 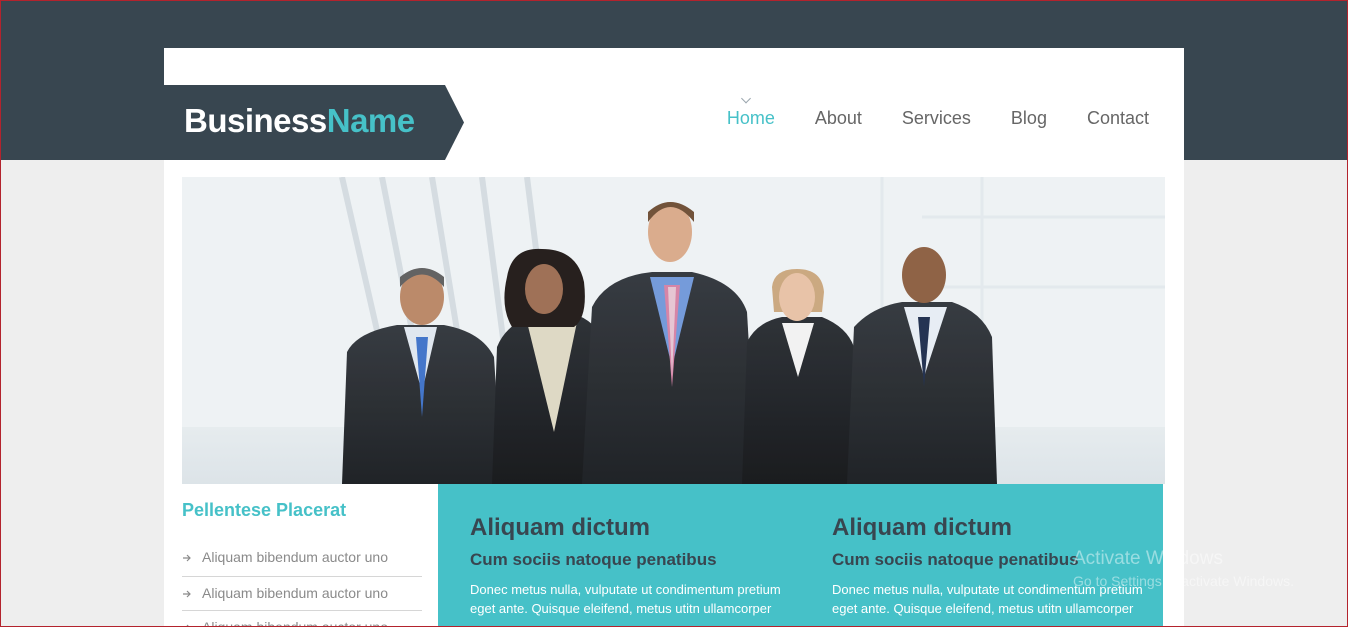 I want to click on nav-item-services: Services, so click(x=916, y=118).